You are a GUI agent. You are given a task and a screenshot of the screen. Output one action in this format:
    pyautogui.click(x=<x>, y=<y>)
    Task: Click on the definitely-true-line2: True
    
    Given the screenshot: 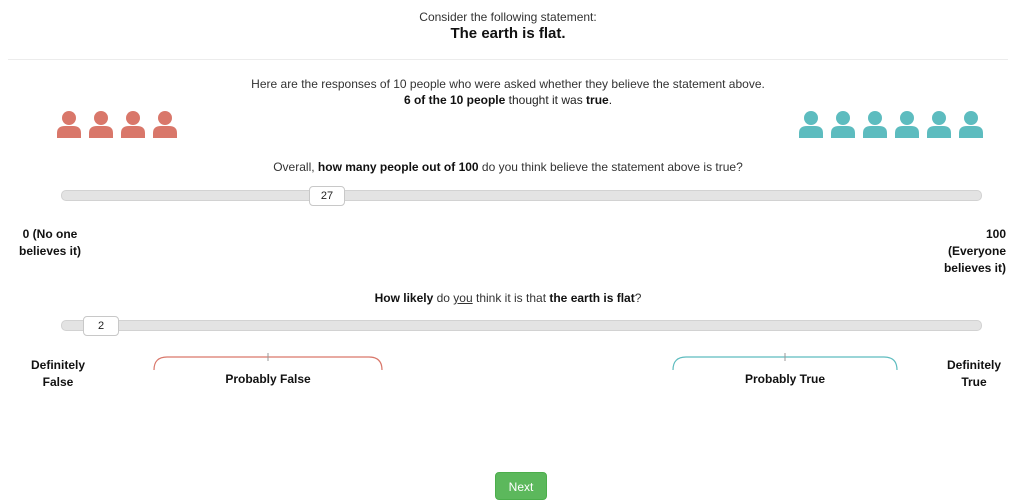 What is the action you would take?
    pyautogui.click(x=974, y=382)
    